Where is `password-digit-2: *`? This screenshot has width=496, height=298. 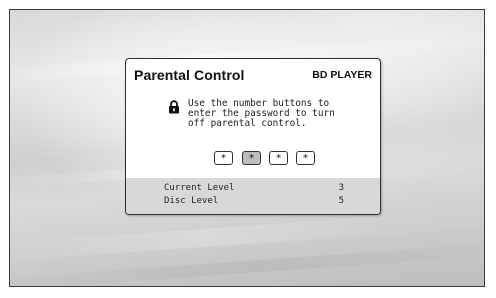
password-digit-2: * is located at coordinates (251, 158).